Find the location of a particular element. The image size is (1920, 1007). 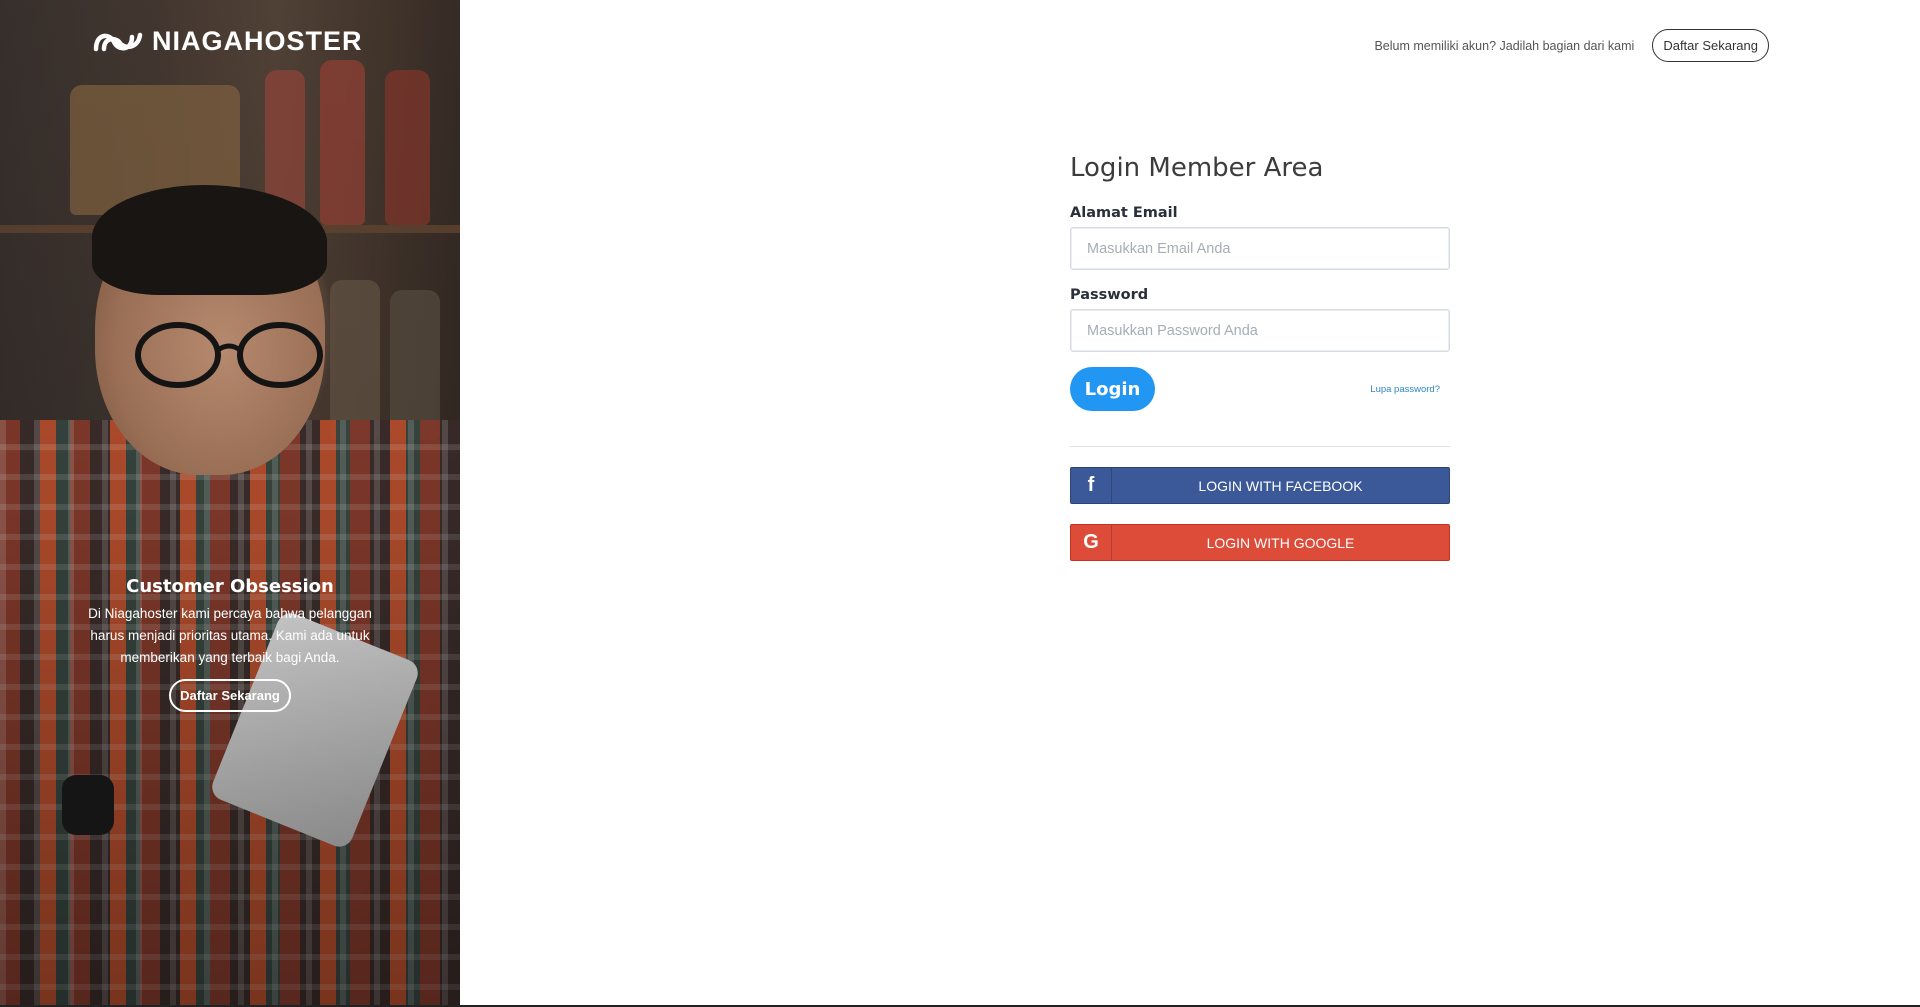

divider is located at coordinates (1260, 446).